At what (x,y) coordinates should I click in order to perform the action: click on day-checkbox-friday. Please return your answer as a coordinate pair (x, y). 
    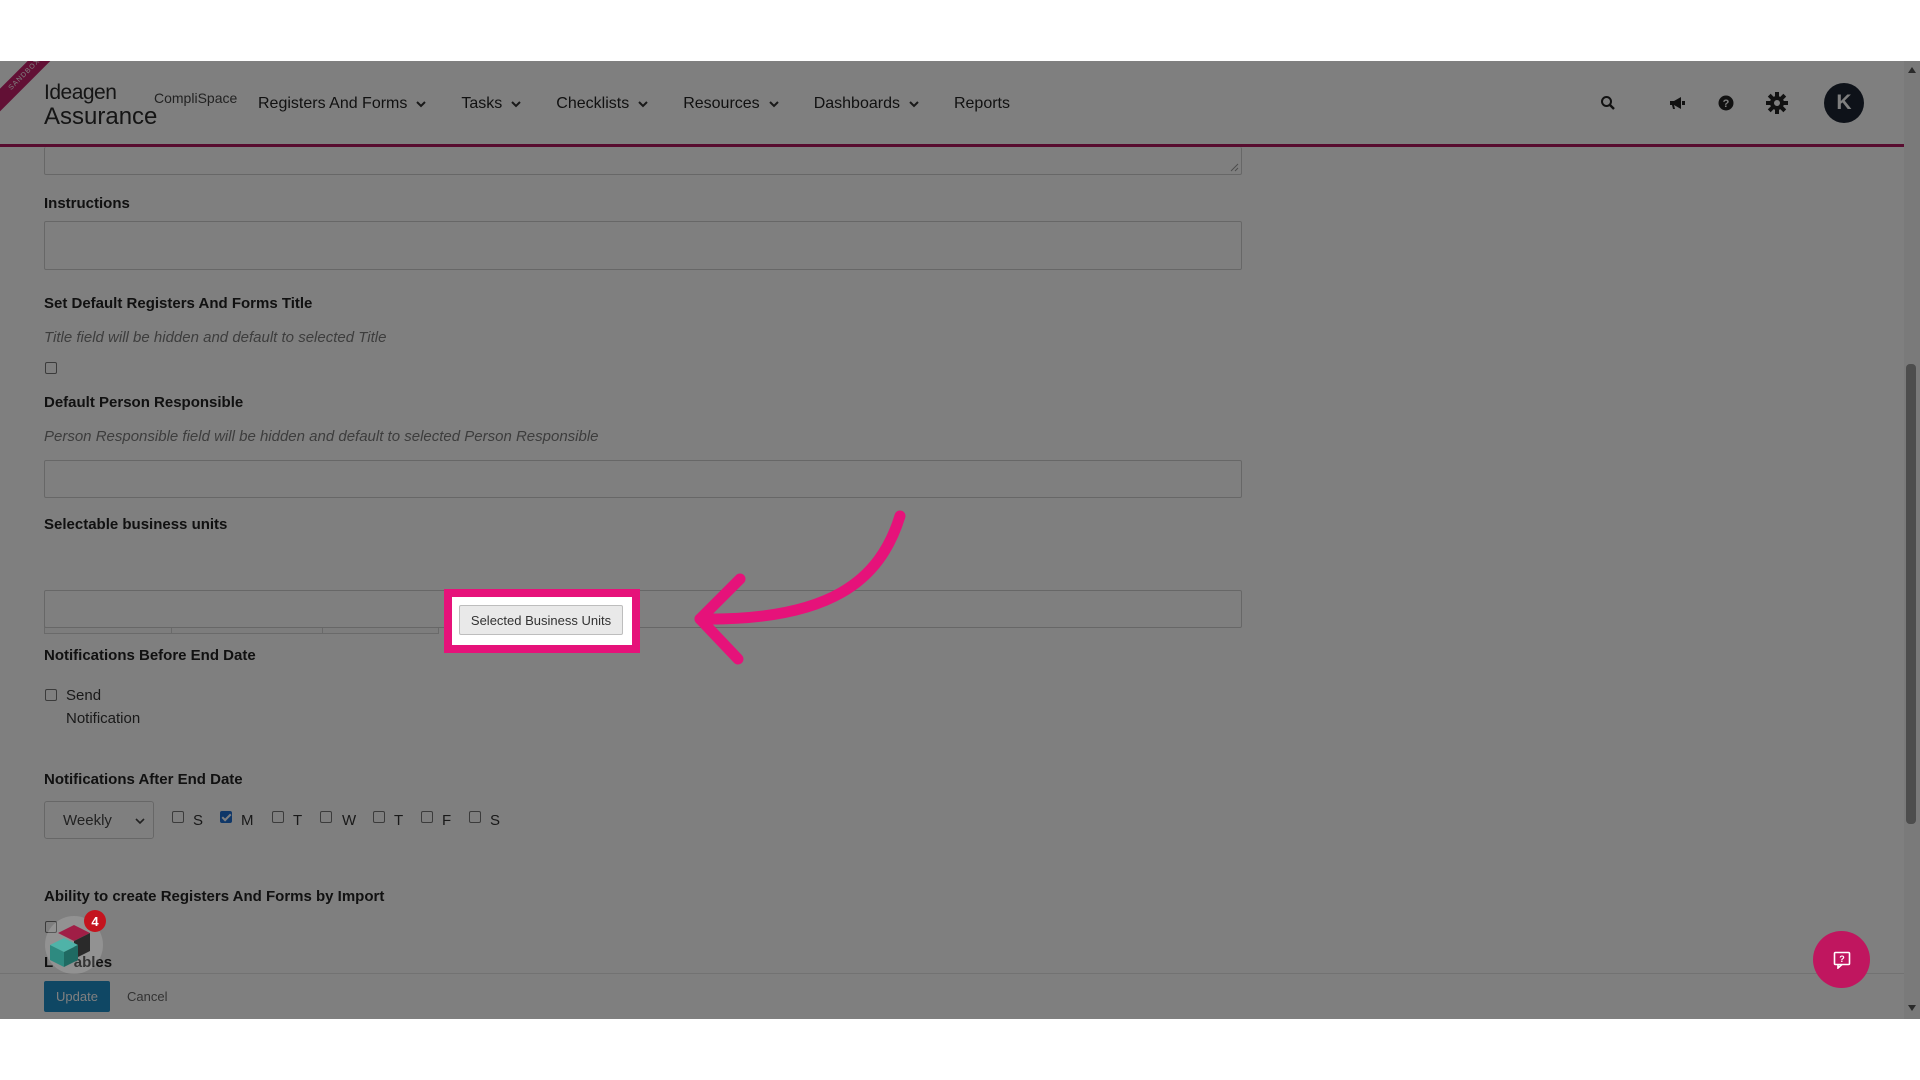
    Looking at the image, I should click on (427, 817).